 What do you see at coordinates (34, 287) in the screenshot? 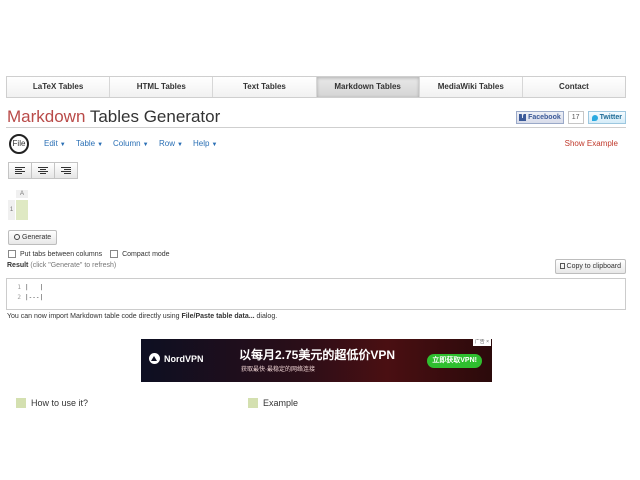
I see `code-text: | |` at bounding box center [34, 287].